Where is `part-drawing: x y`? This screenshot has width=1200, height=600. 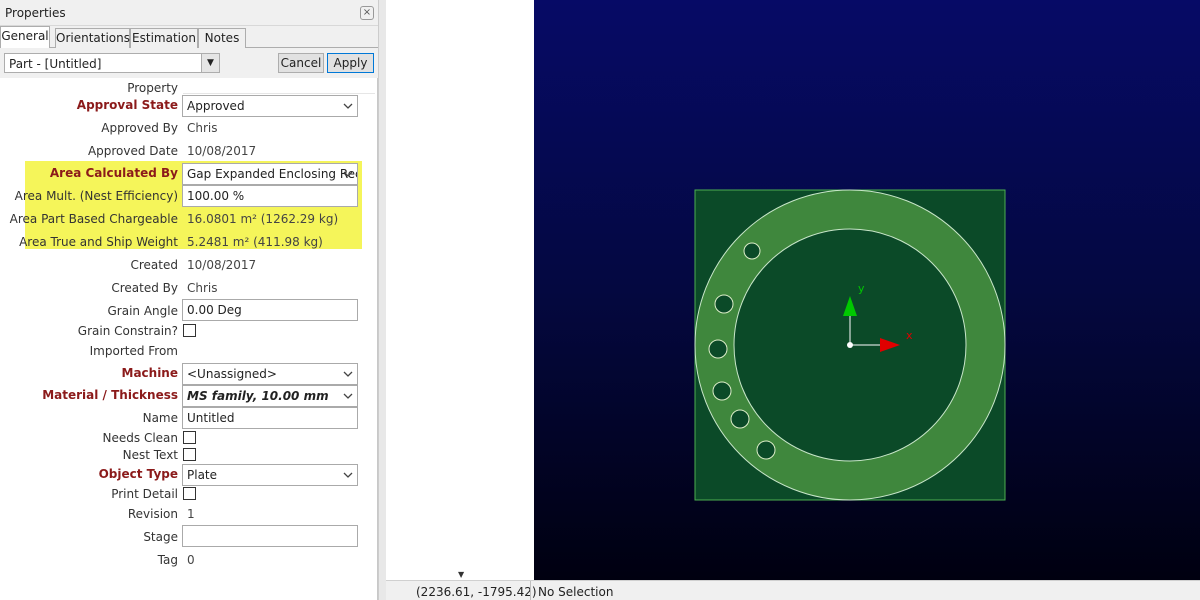
part-drawing: x y is located at coordinates (850, 345).